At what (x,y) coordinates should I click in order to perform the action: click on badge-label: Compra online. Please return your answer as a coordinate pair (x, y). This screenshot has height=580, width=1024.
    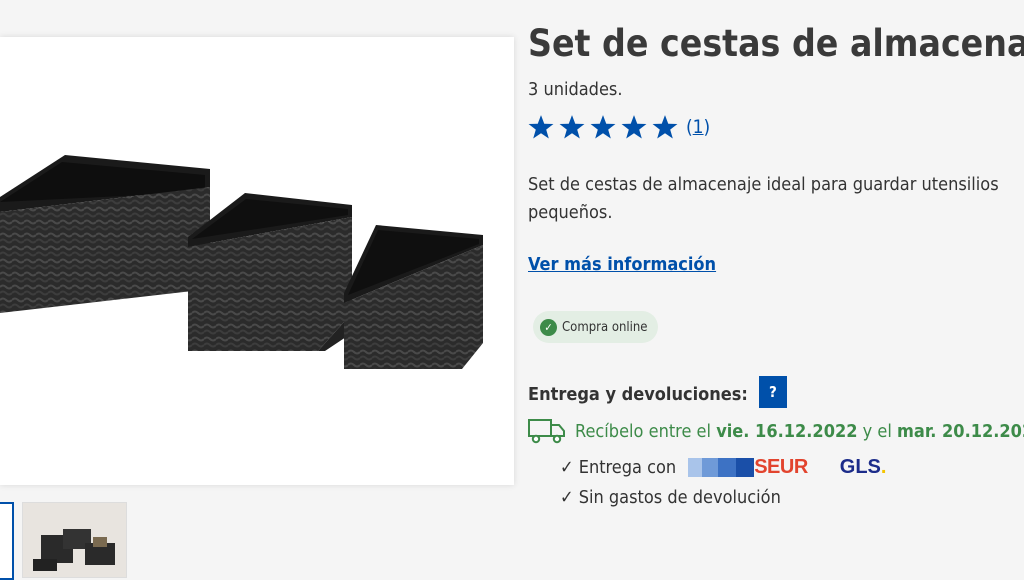
    Looking at the image, I should click on (605, 327).